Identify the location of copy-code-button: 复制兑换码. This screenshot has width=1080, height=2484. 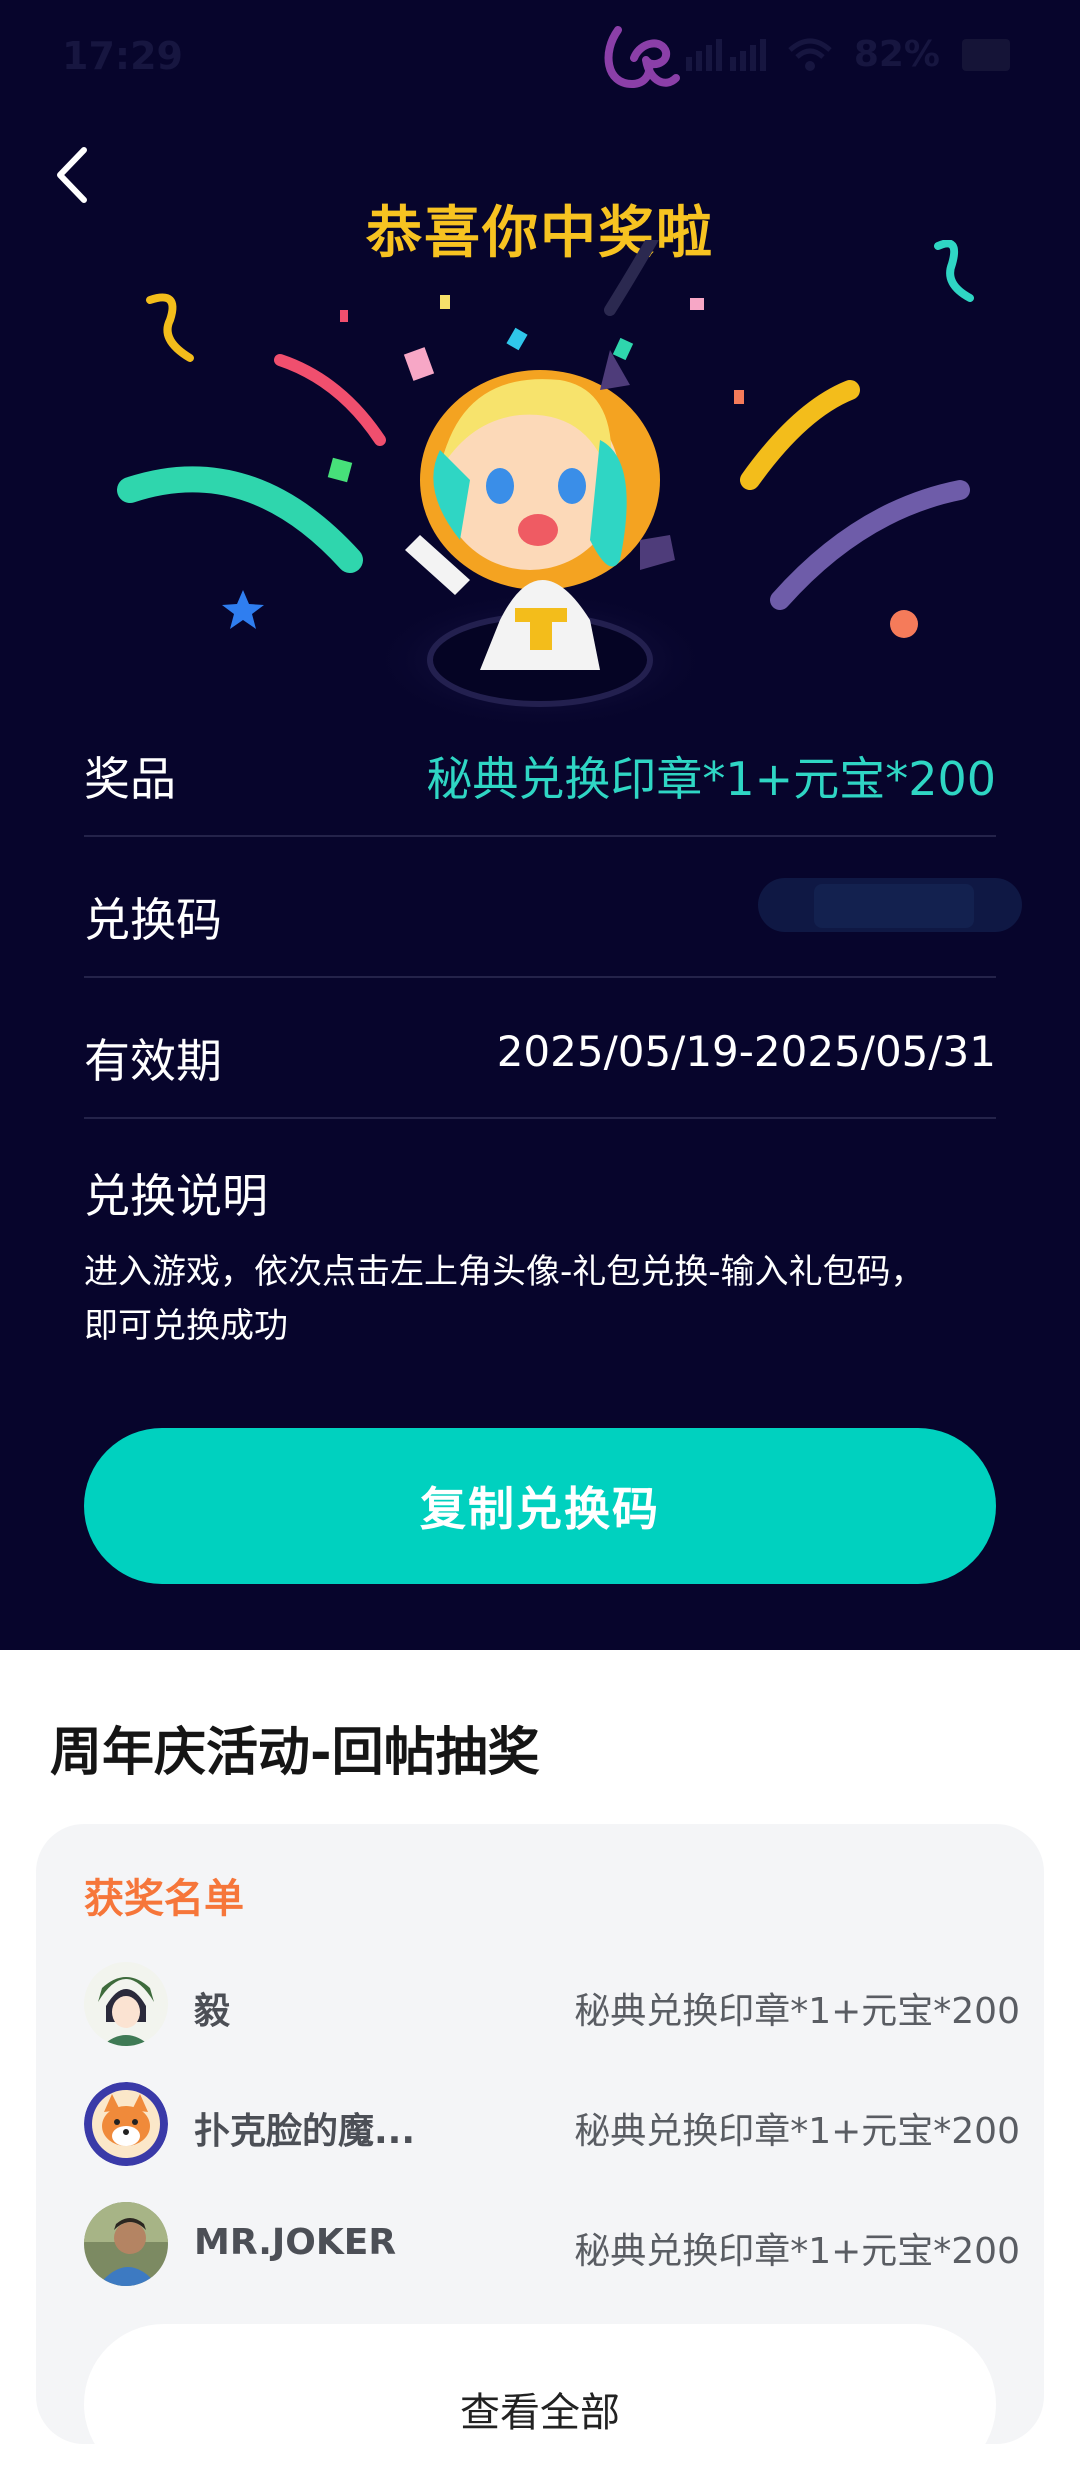
(540, 1506).